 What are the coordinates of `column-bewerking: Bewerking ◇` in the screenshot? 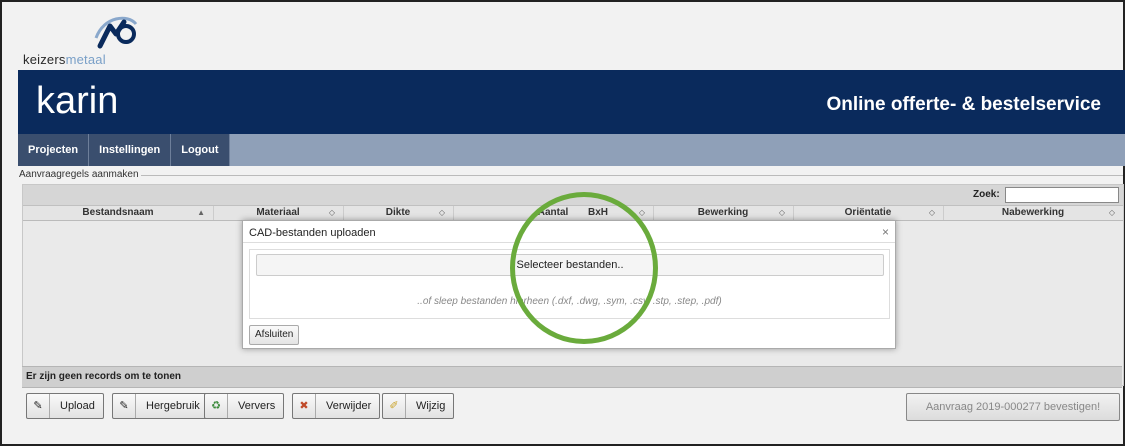 It's located at (723, 213).